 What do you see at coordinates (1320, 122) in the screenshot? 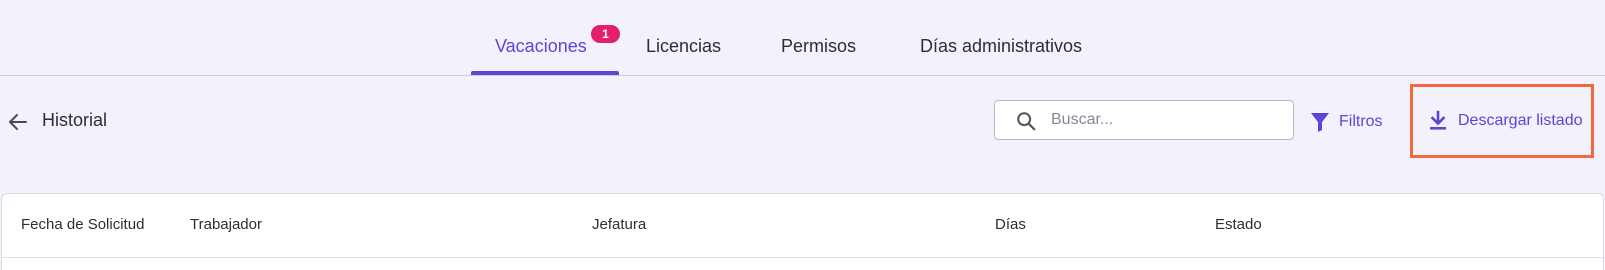
I see `filter-icon` at bounding box center [1320, 122].